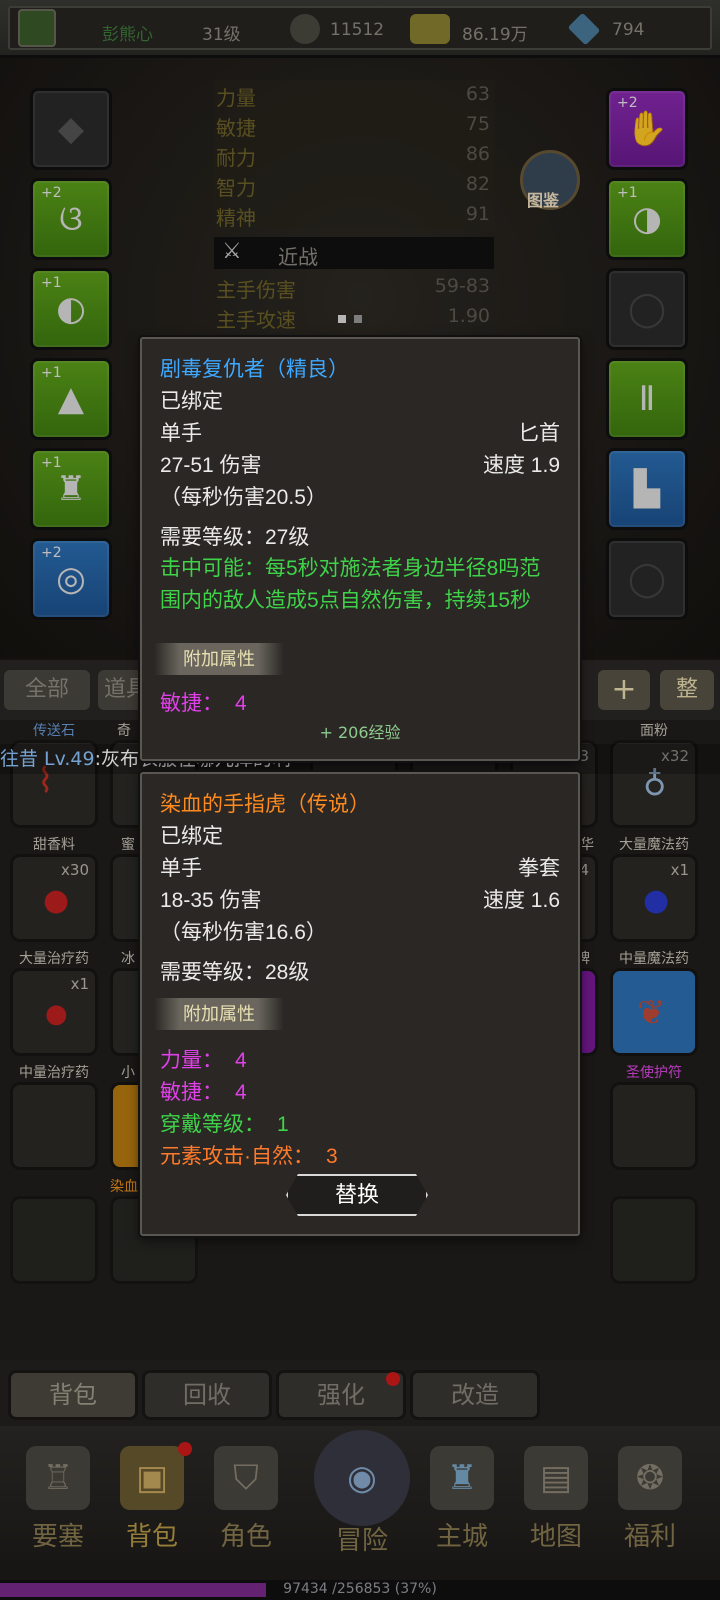 The image size is (720, 1600). What do you see at coordinates (249, 1156) in the screenshot?
I see `extra-attr-nature-element: 元素攻击·自然： 3` at bounding box center [249, 1156].